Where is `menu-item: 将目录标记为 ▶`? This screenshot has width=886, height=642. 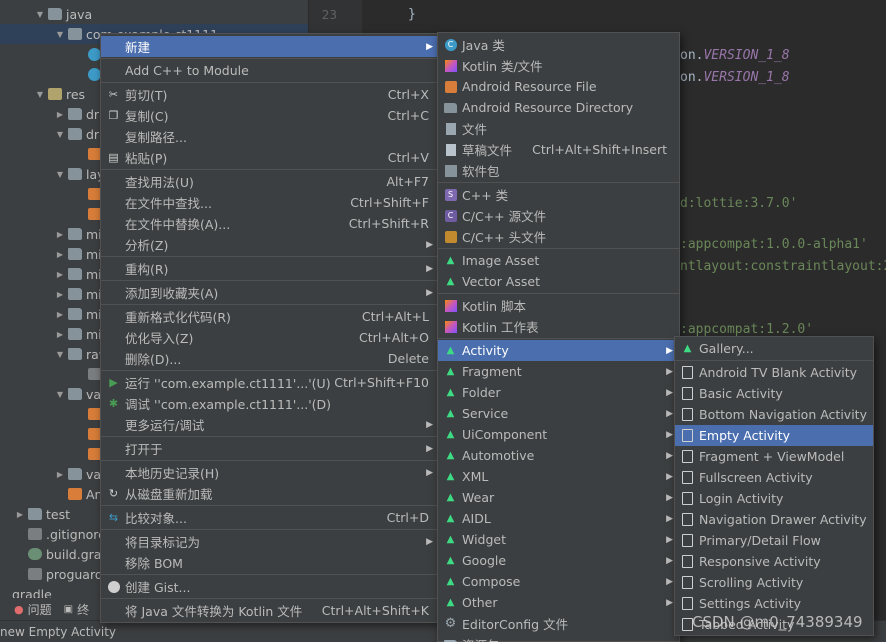 menu-item: 将目录标记为 ▶ is located at coordinates (270, 541).